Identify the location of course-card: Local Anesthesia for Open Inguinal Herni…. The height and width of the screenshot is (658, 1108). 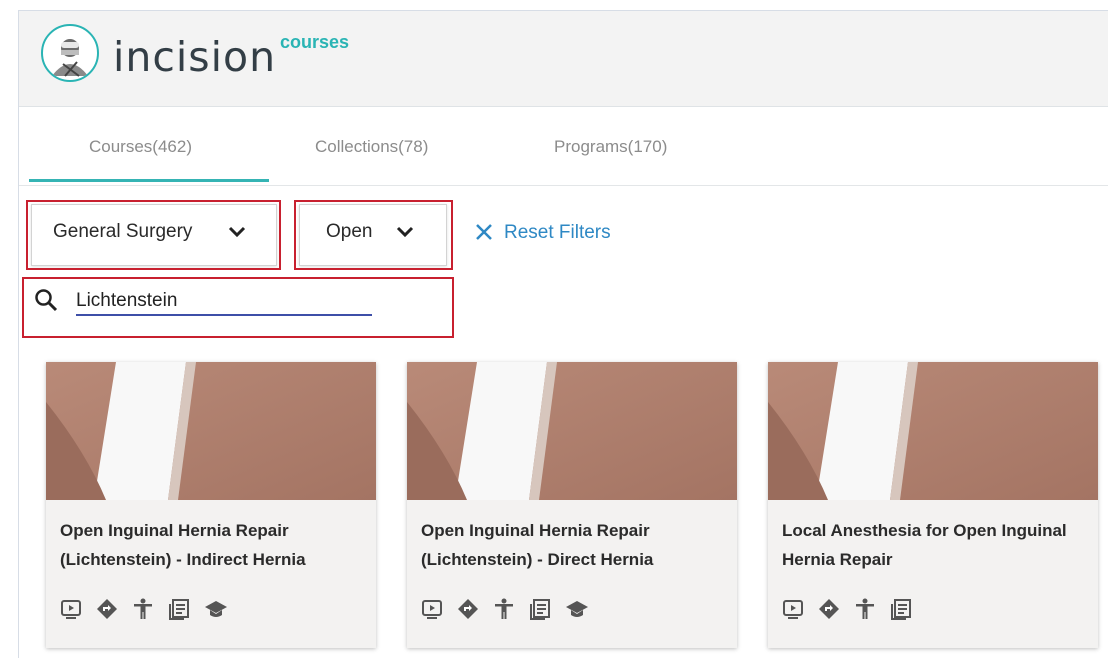
(933, 505).